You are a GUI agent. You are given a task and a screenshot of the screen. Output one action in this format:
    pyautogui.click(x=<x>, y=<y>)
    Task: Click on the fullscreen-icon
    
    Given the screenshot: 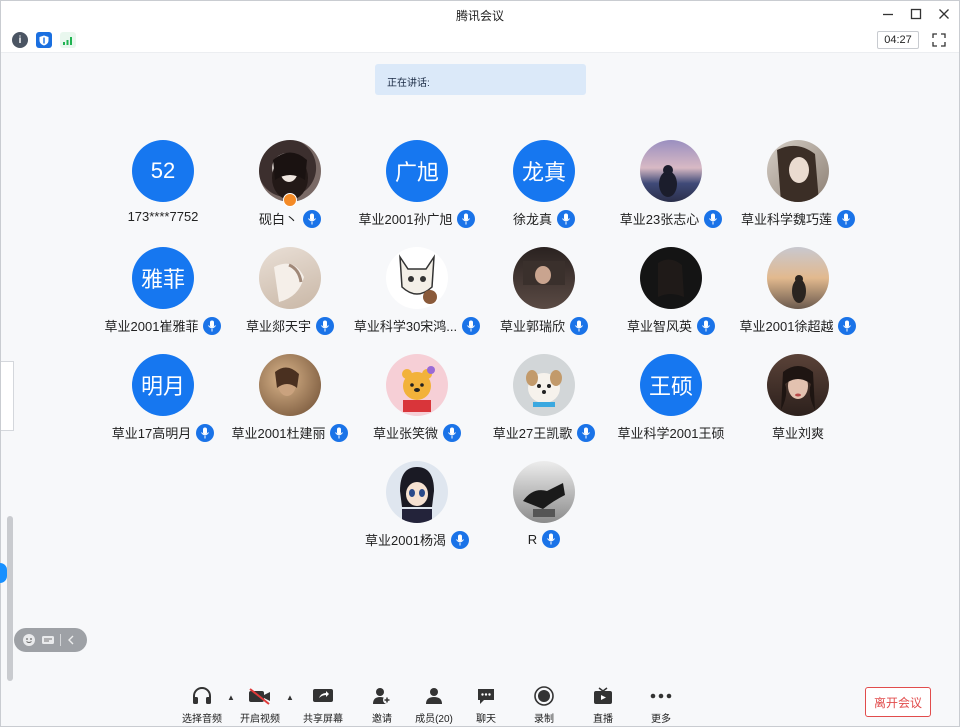 What is the action you would take?
    pyautogui.click(x=939, y=40)
    